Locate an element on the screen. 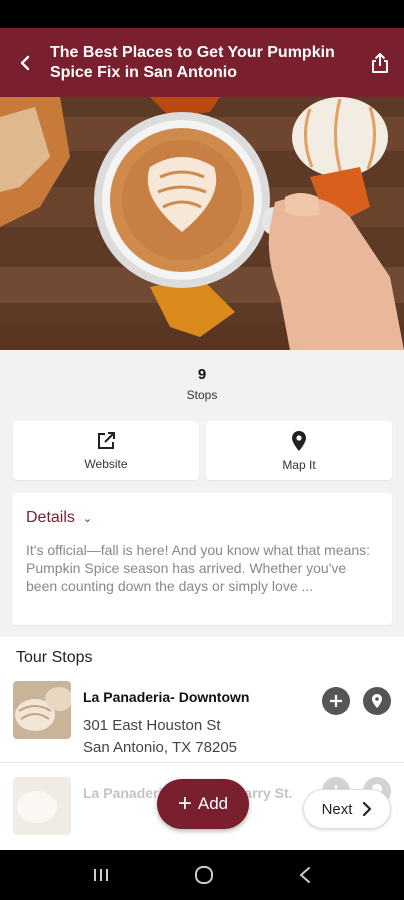 The height and width of the screenshot is (900, 404). map-it-label: Map It is located at coordinates (299, 464).